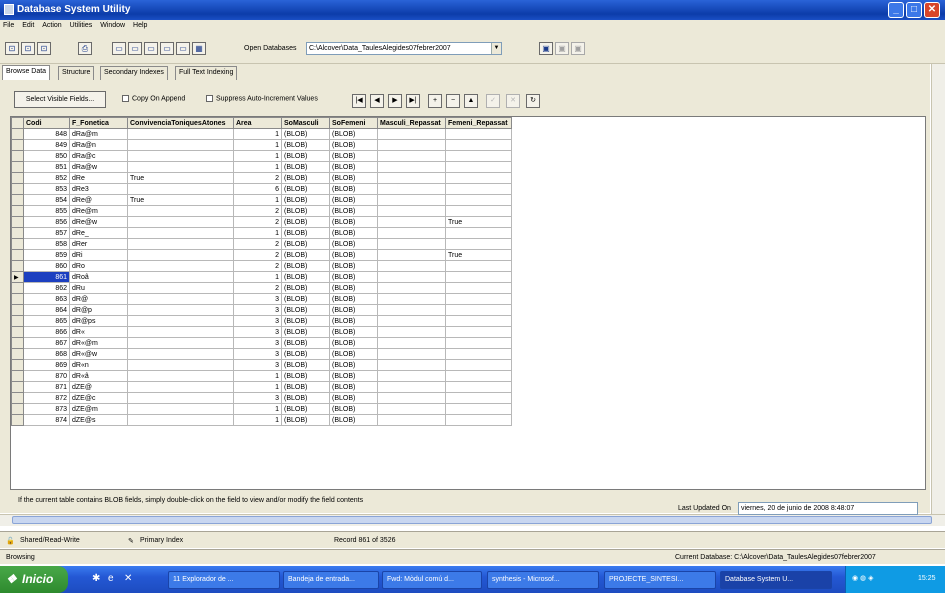 Image resolution: width=945 pixels, height=593 pixels. I want to click on table-cell-f-fonetica: dR«@w, so click(98, 354).